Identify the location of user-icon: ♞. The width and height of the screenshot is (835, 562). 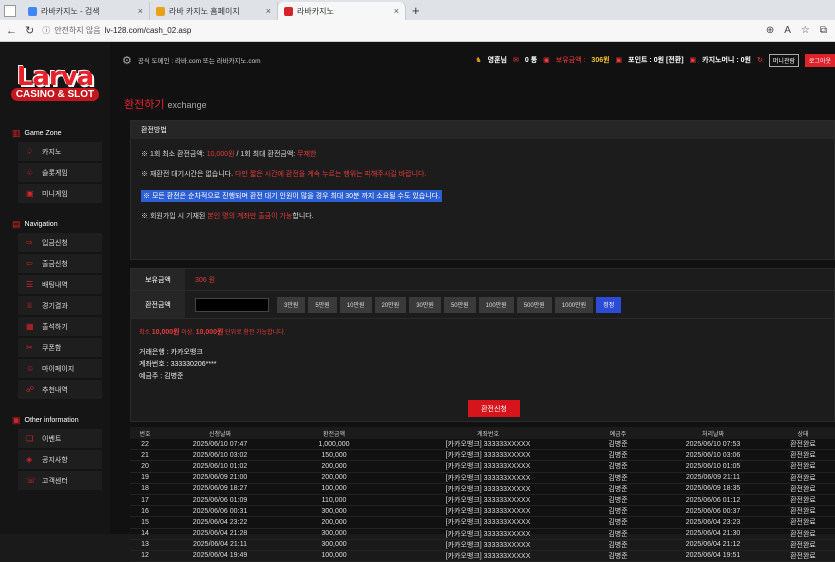
(478, 60).